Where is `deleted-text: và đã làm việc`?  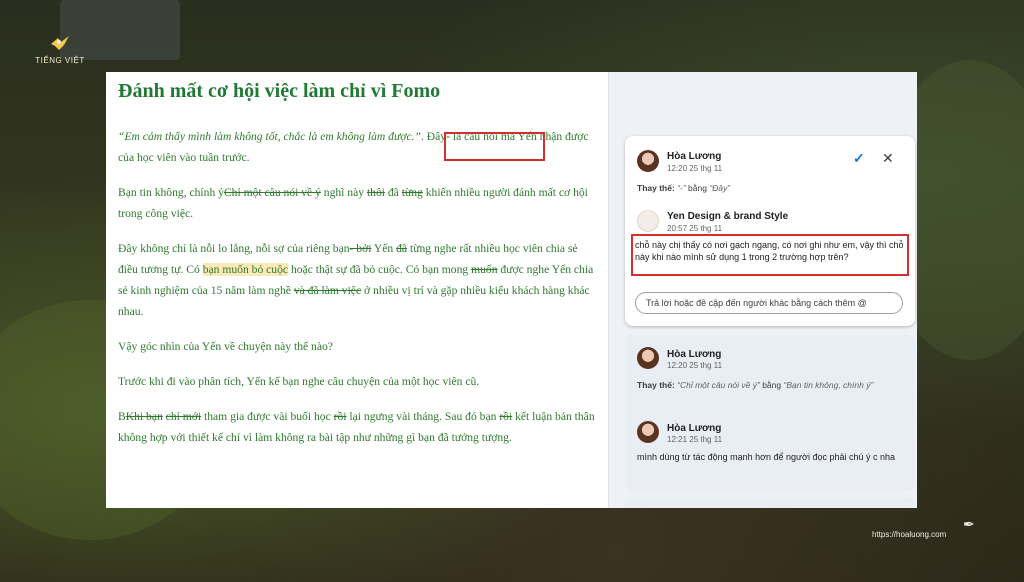
deleted-text: và đã làm việc is located at coordinates (327, 290).